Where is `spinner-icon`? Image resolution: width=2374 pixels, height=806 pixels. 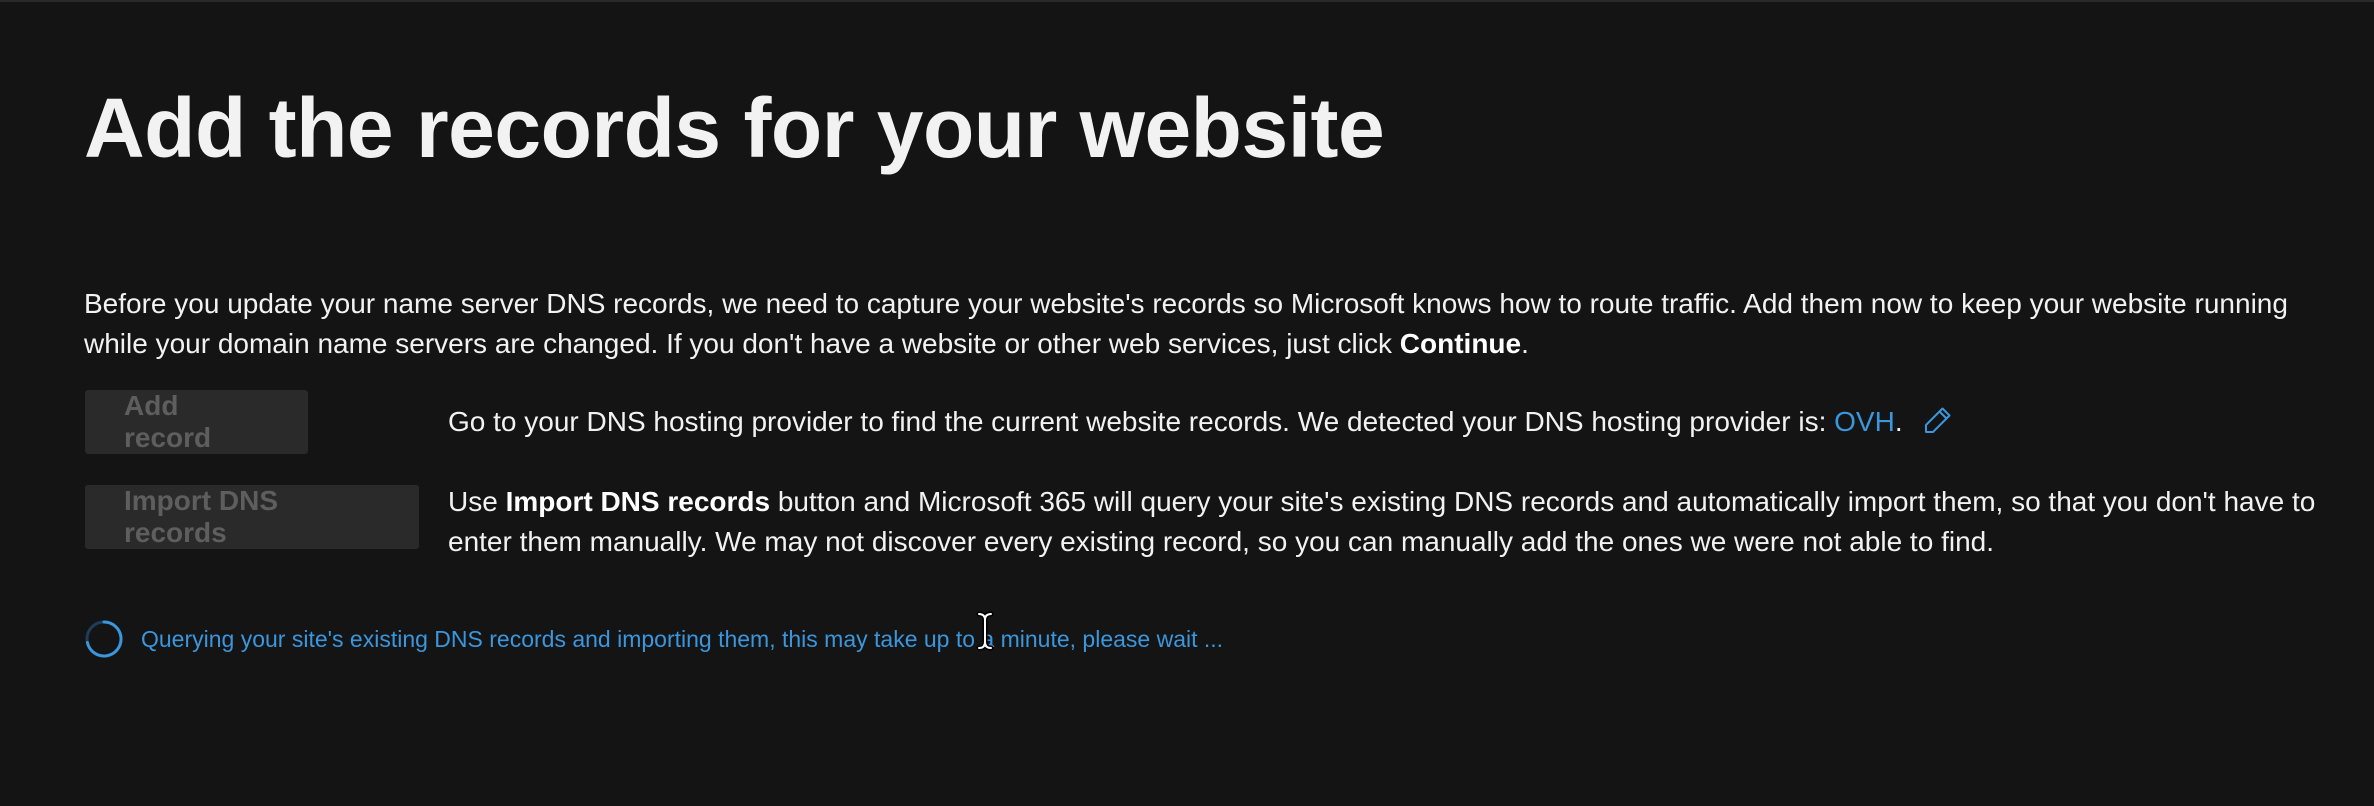
spinner-icon is located at coordinates (104, 639).